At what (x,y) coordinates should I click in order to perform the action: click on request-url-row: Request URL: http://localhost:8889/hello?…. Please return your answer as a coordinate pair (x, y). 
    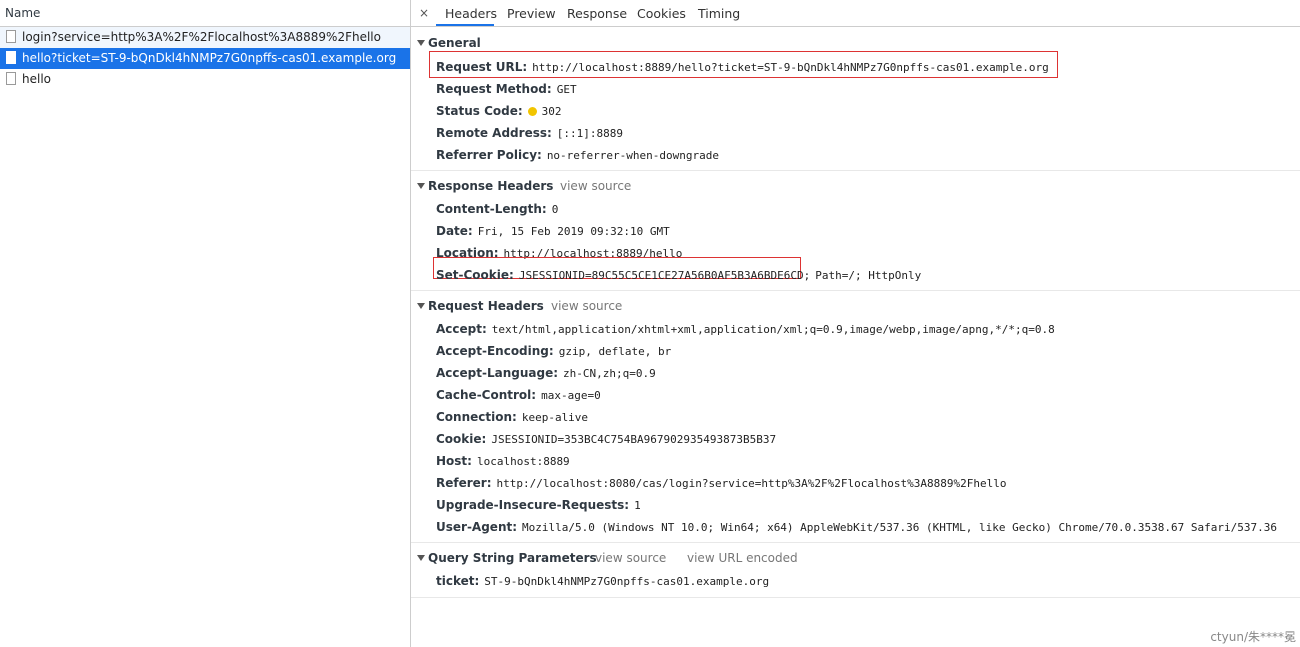
    Looking at the image, I should click on (742, 67).